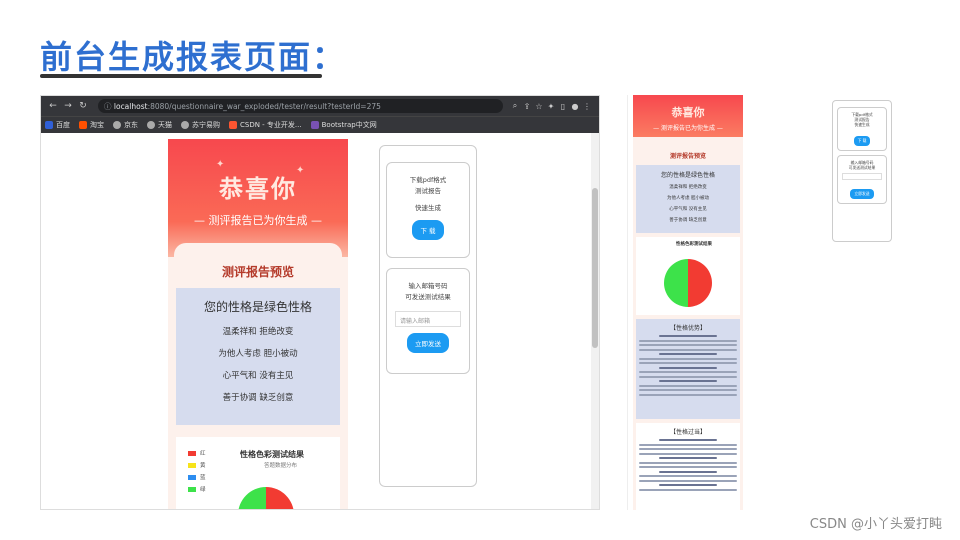 The height and width of the screenshot is (540, 960). I want to click on m-trait-line: 善于协调 缺乏创意, so click(688, 220).